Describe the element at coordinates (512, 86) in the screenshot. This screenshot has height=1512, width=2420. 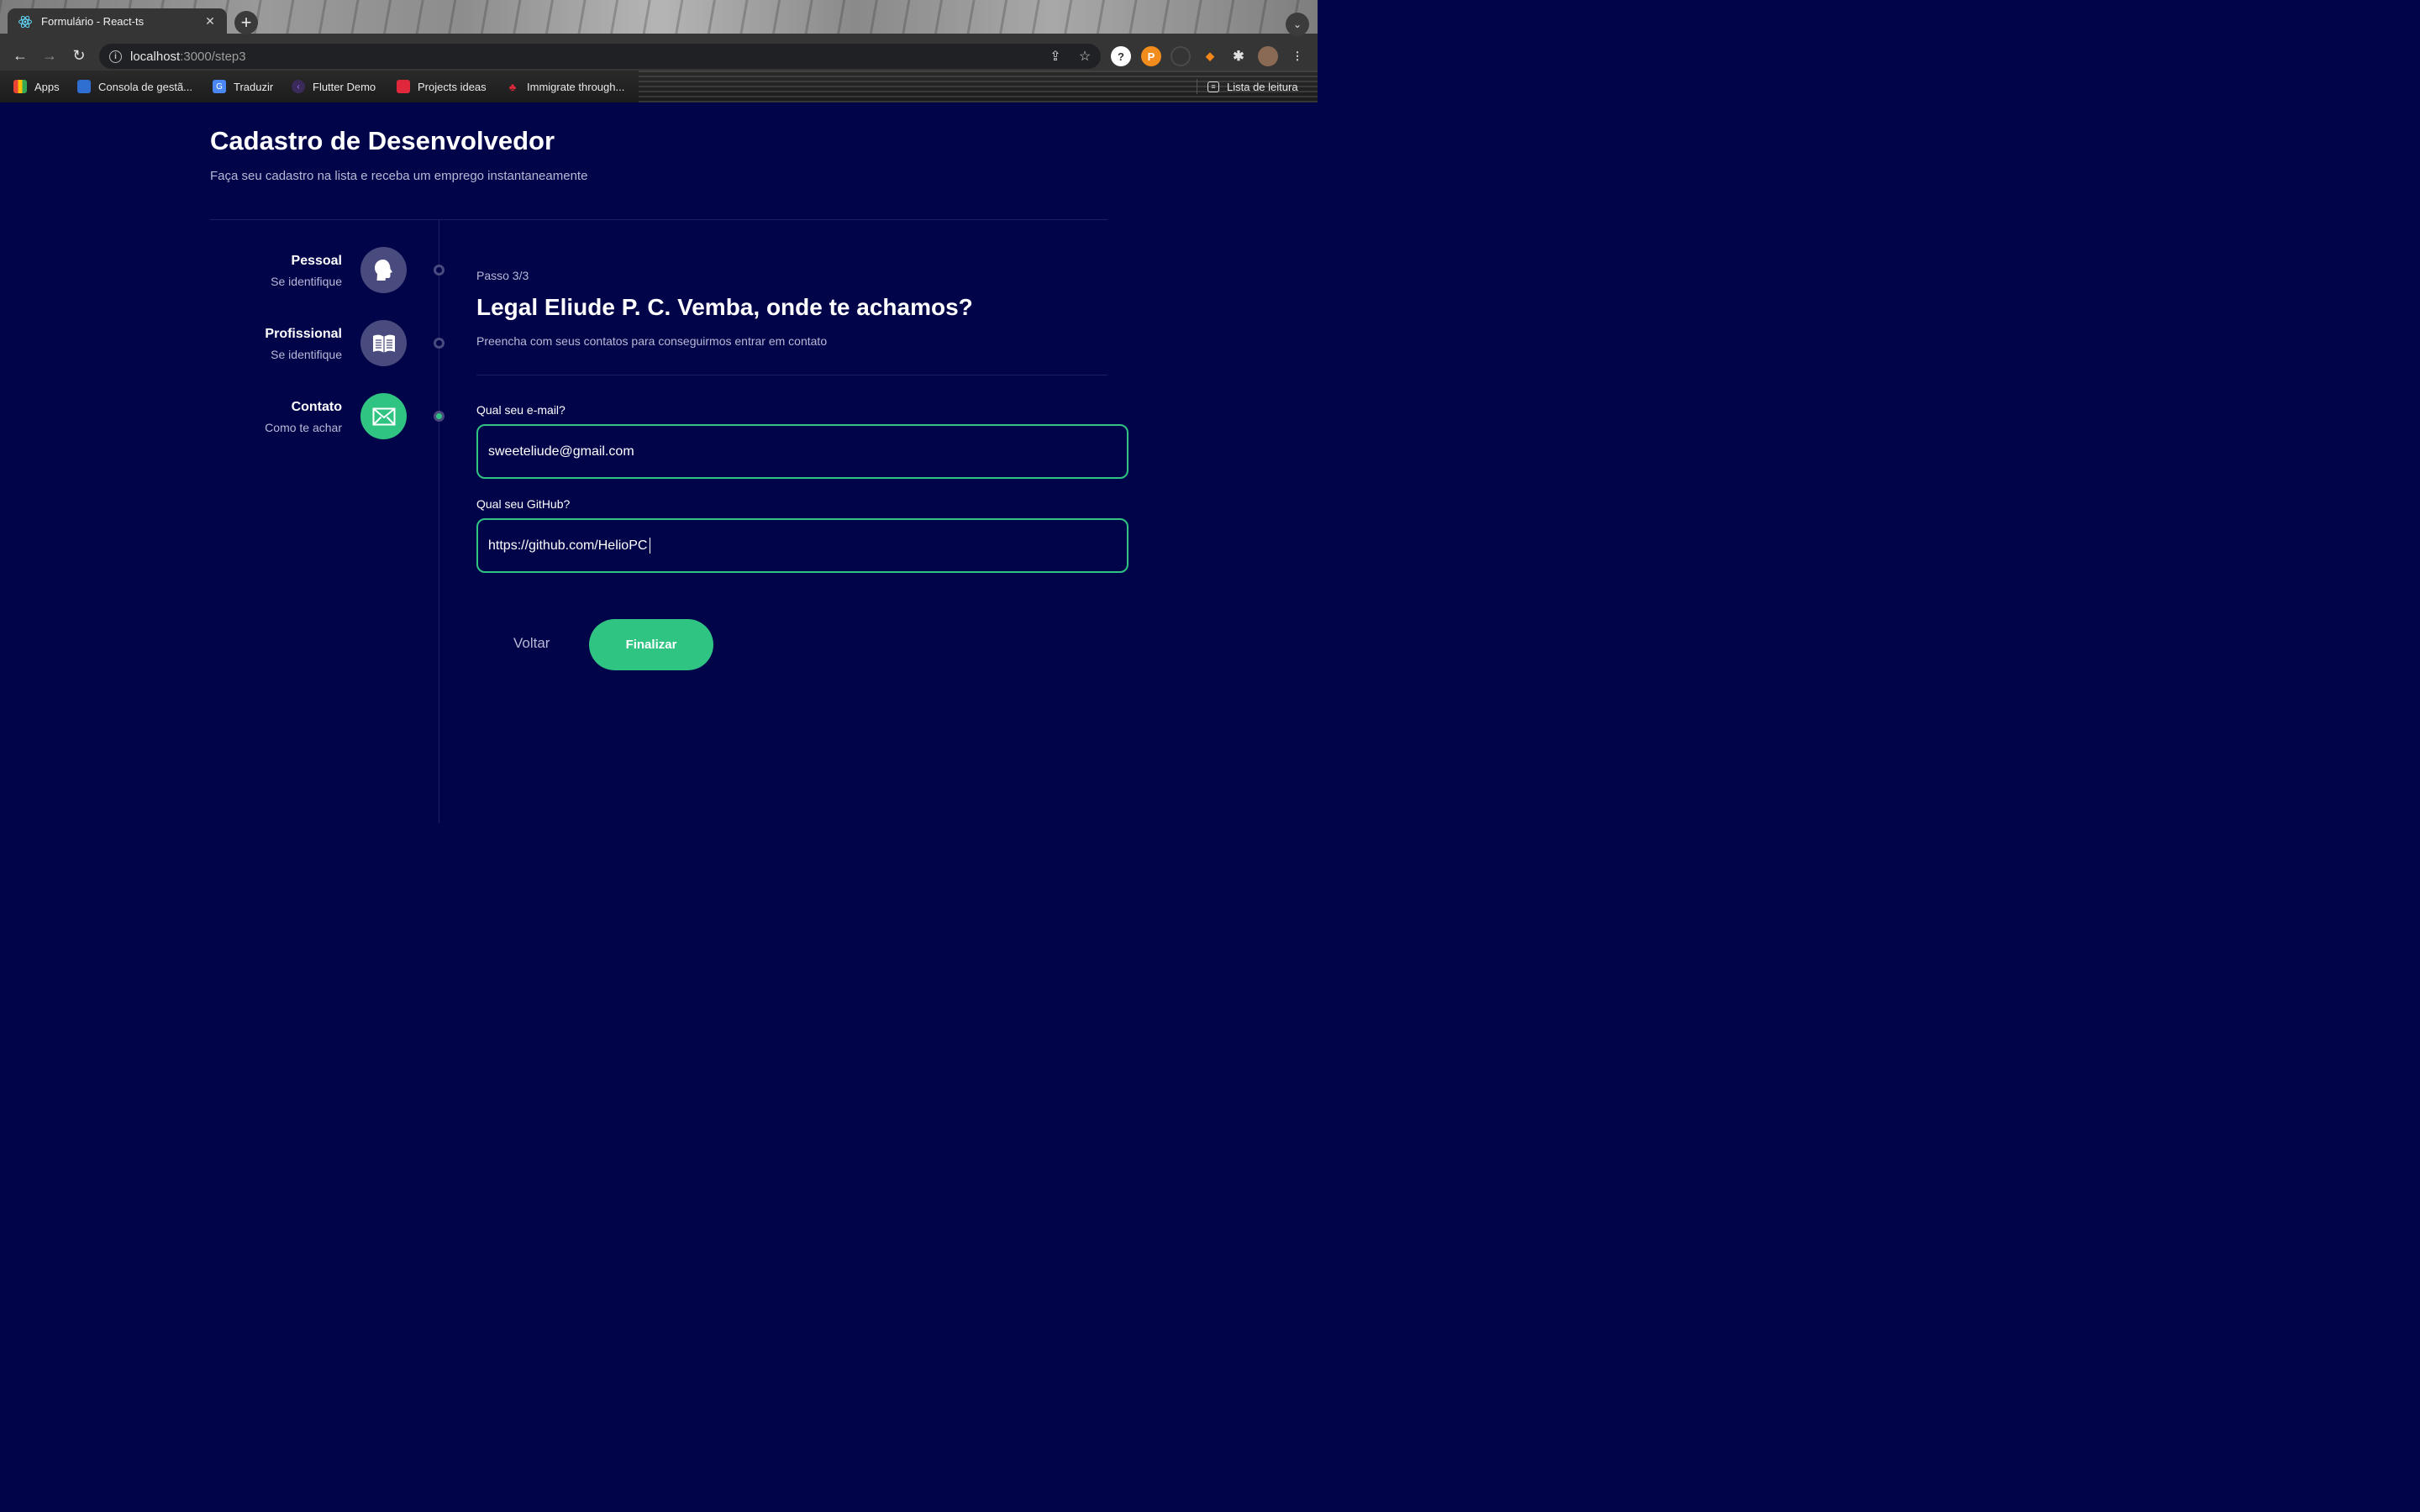
I see `maple-leaf-icon: ♣` at that location.